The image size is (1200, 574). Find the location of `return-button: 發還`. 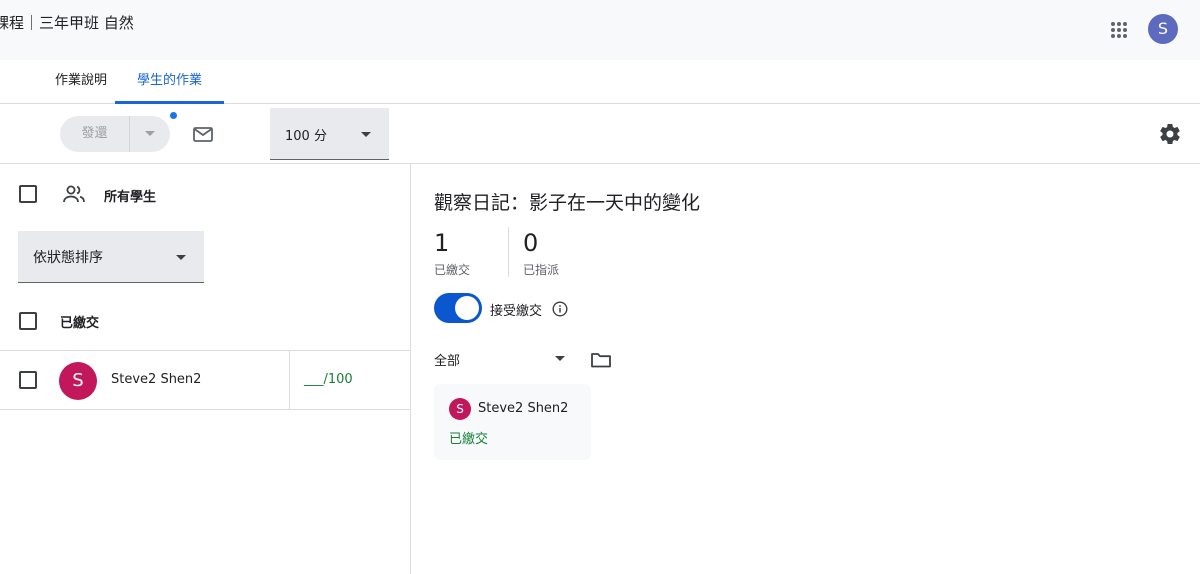

return-button: 發還 is located at coordinates (115, 134).